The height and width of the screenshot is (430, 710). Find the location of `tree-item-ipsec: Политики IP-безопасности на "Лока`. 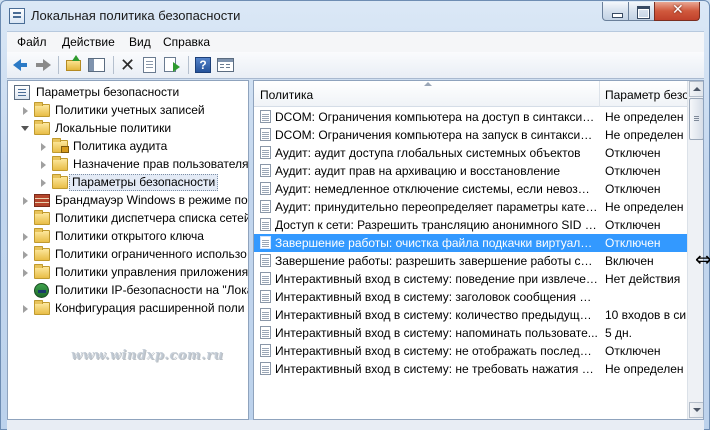

tree-item-ipsec: Политики IP-безопасности на "Лока is located at coordinates (128, 291).